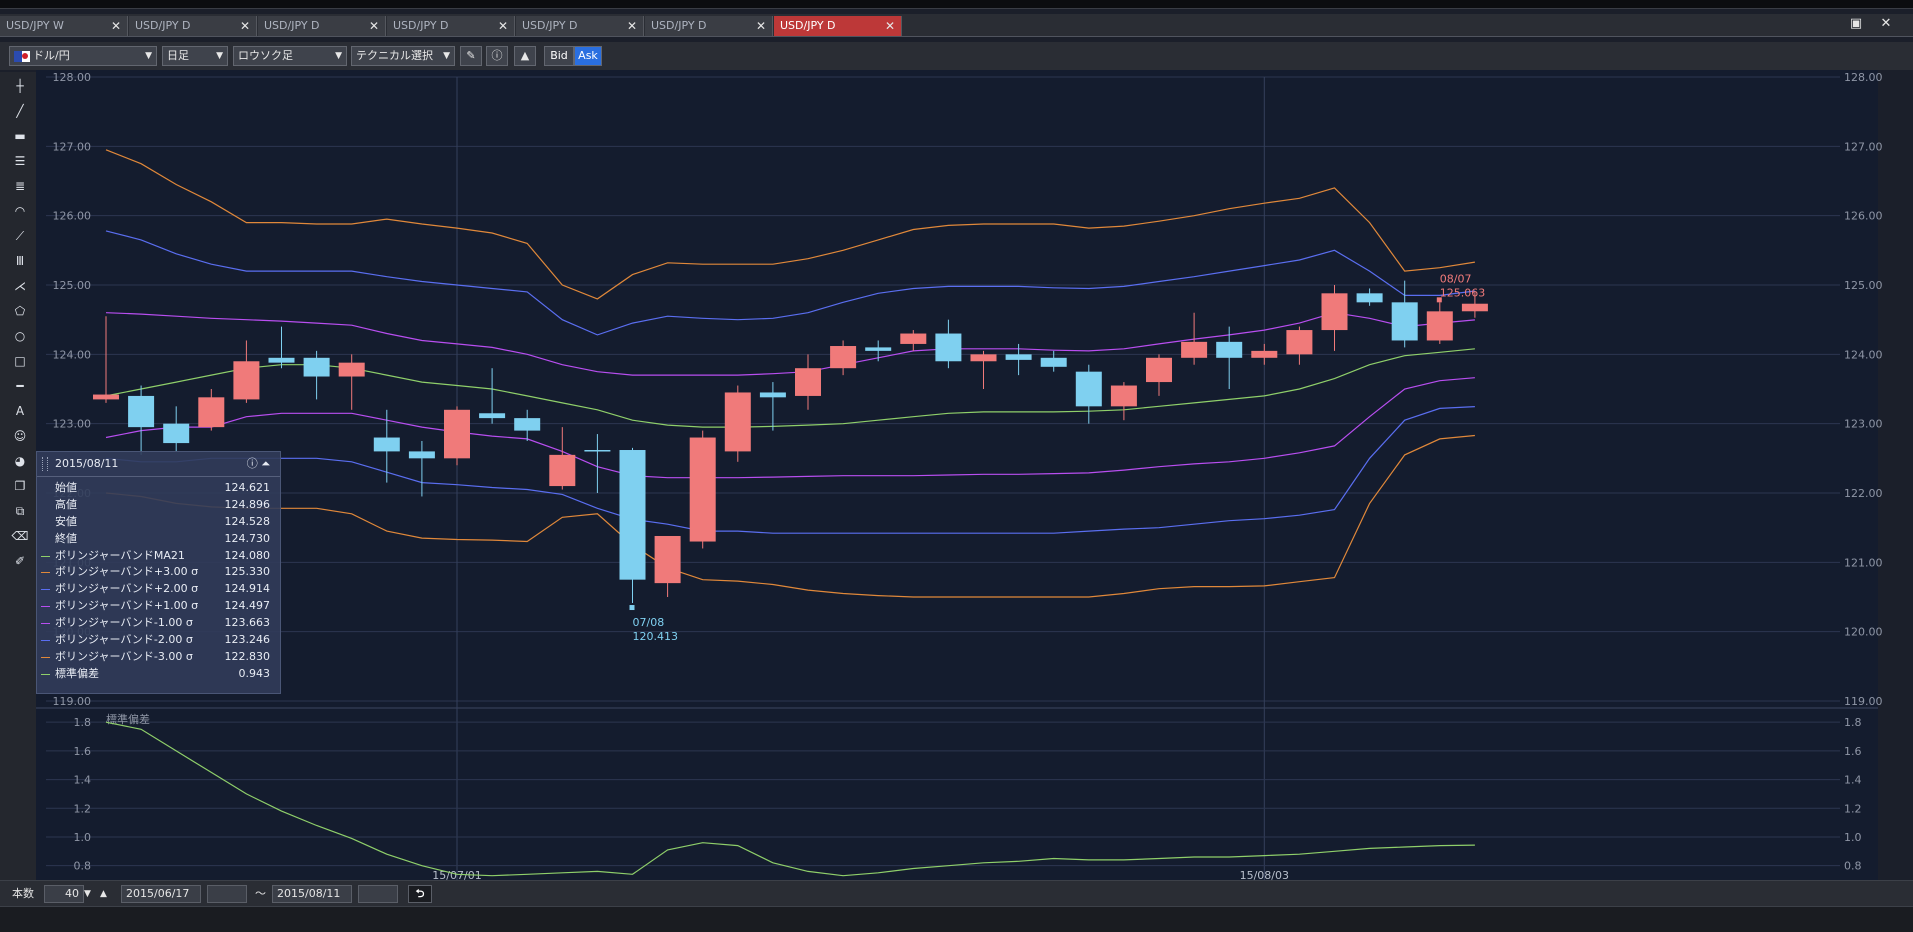 Image resolution: width=1913 pixels, height=932 pixels. Describe the element at coordinates (20, 561) in the screenshot. I see `edit-icon: ✐` at that location.